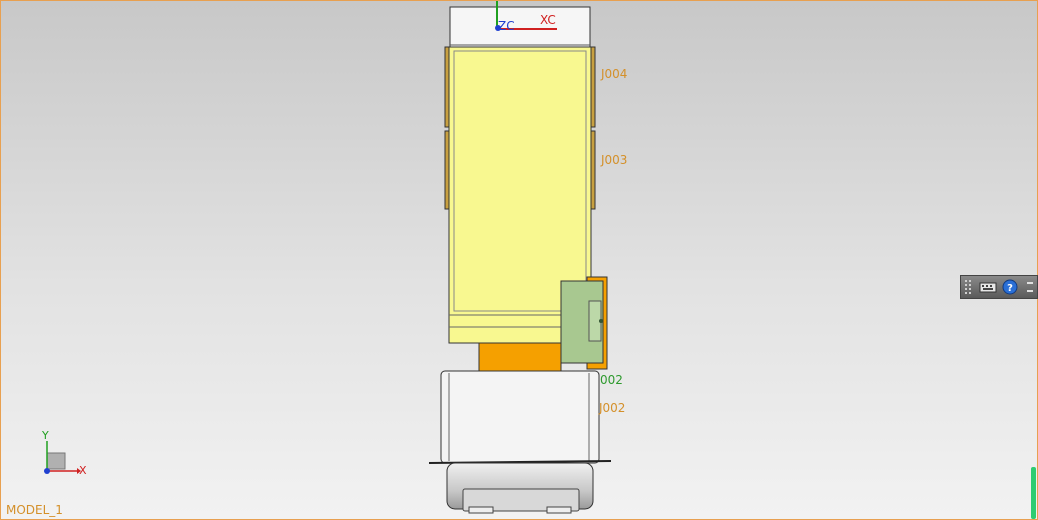  Describe the element at coordinates (969, 287) in the screenshot. I see `grip-icon` at that location.